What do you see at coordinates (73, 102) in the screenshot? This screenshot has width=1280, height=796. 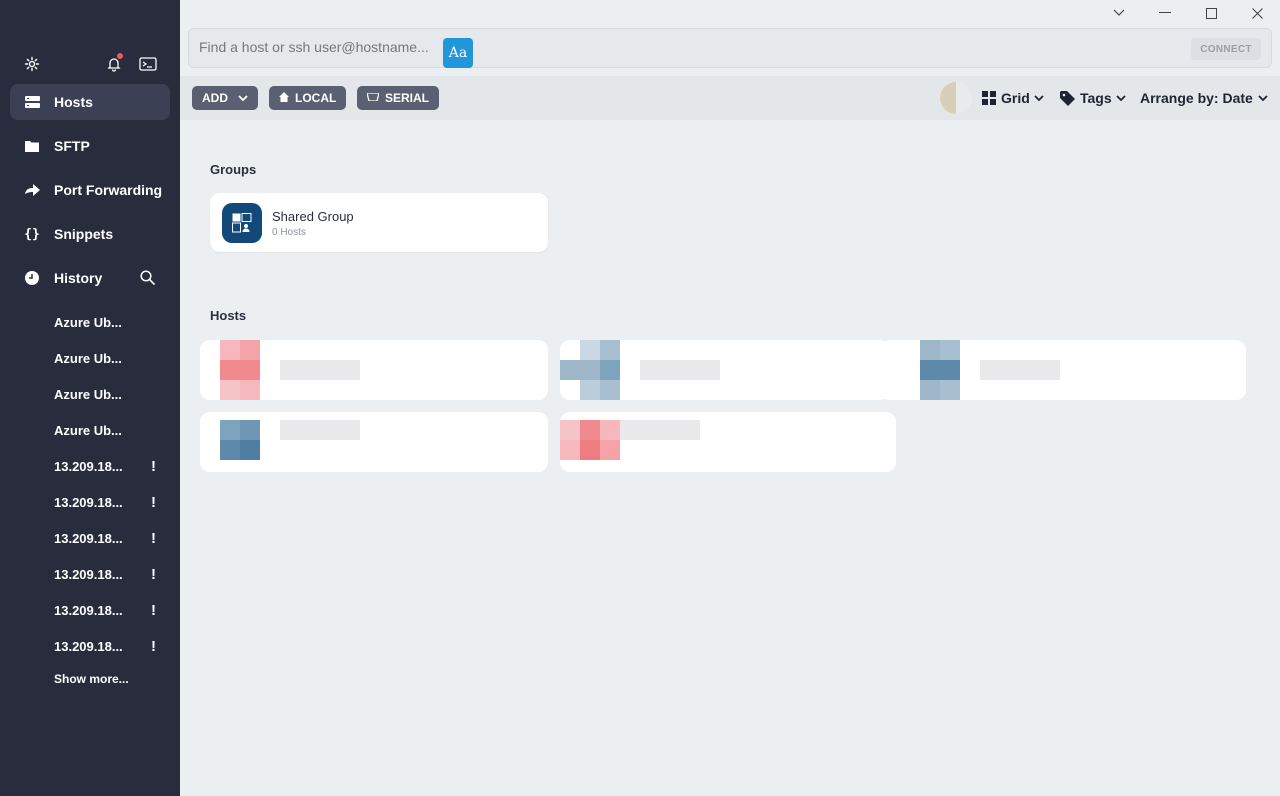 I see `sidebar-item-label: Hosts` at bounding box center [73, 102].